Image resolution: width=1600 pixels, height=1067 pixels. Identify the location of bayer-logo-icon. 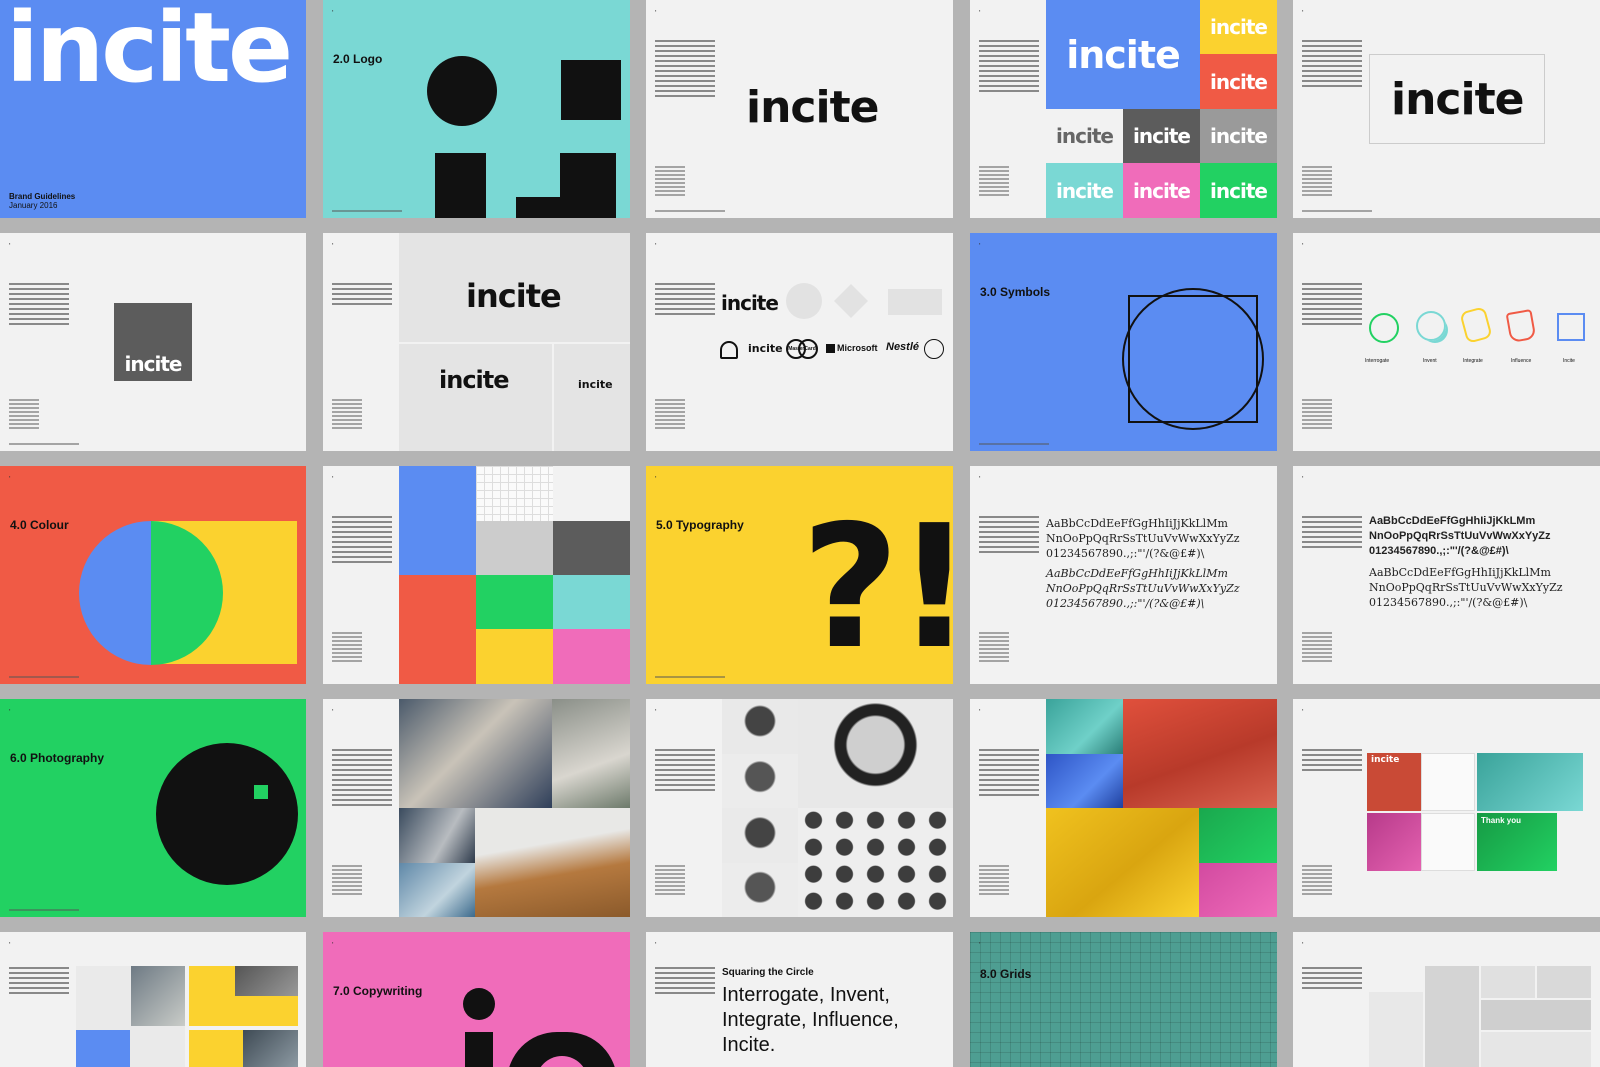
(934, 349).